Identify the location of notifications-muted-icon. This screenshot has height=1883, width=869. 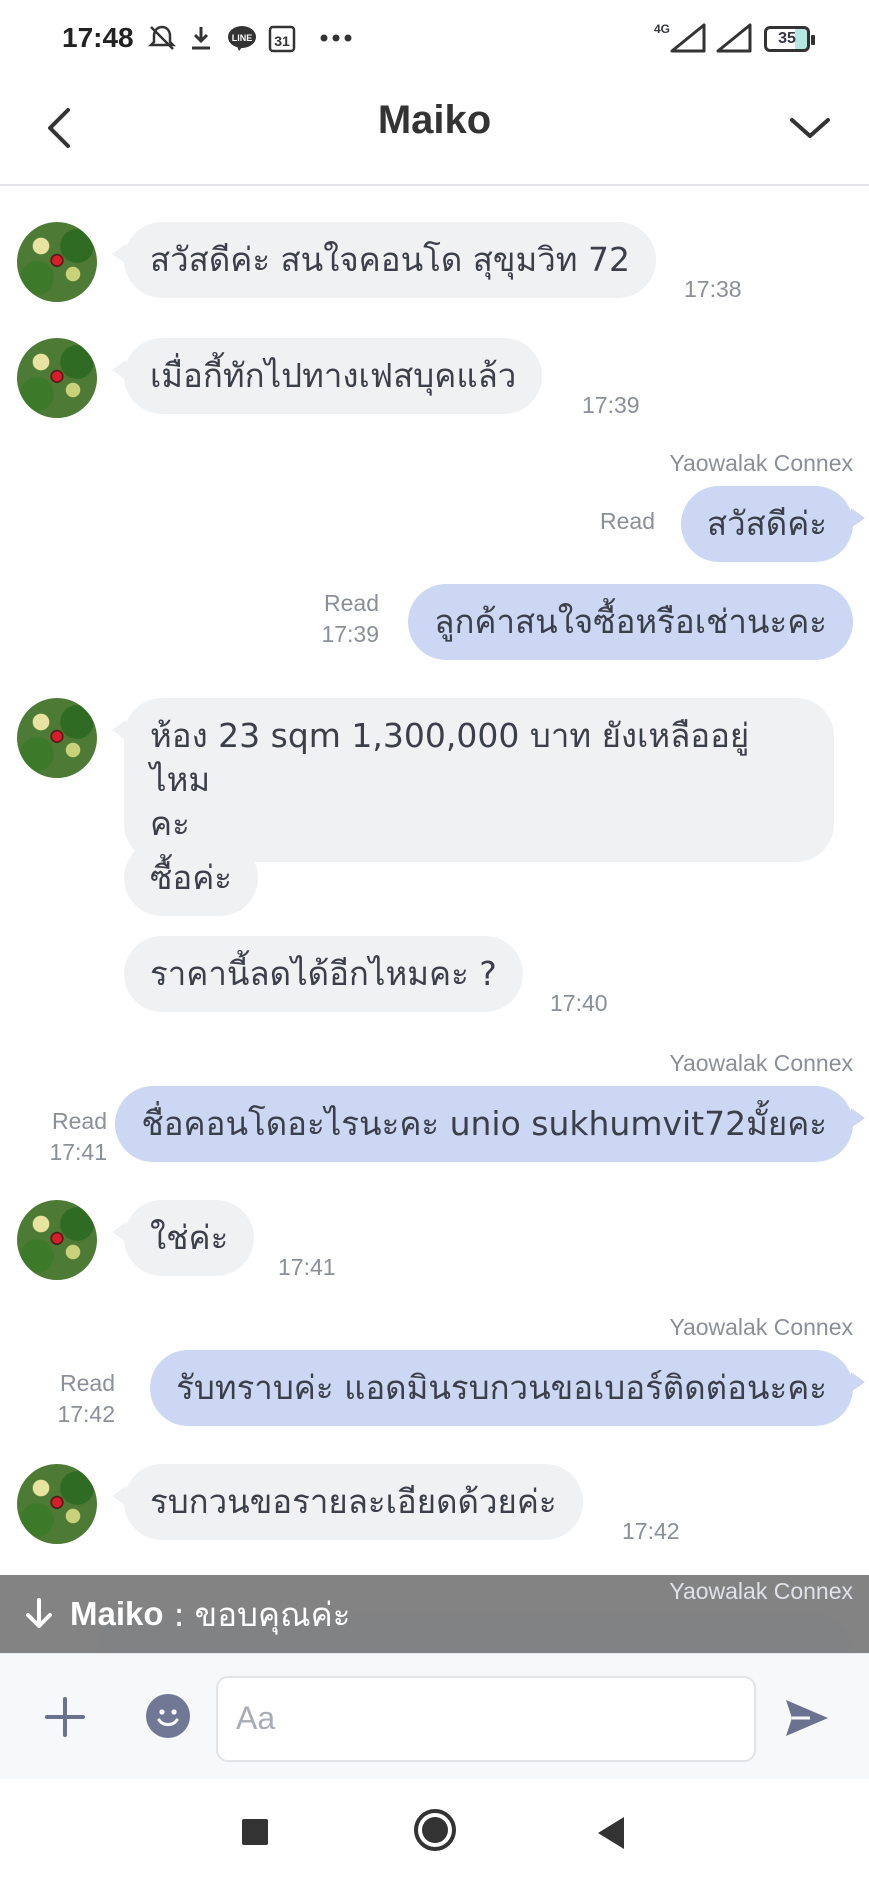
(162, 38).